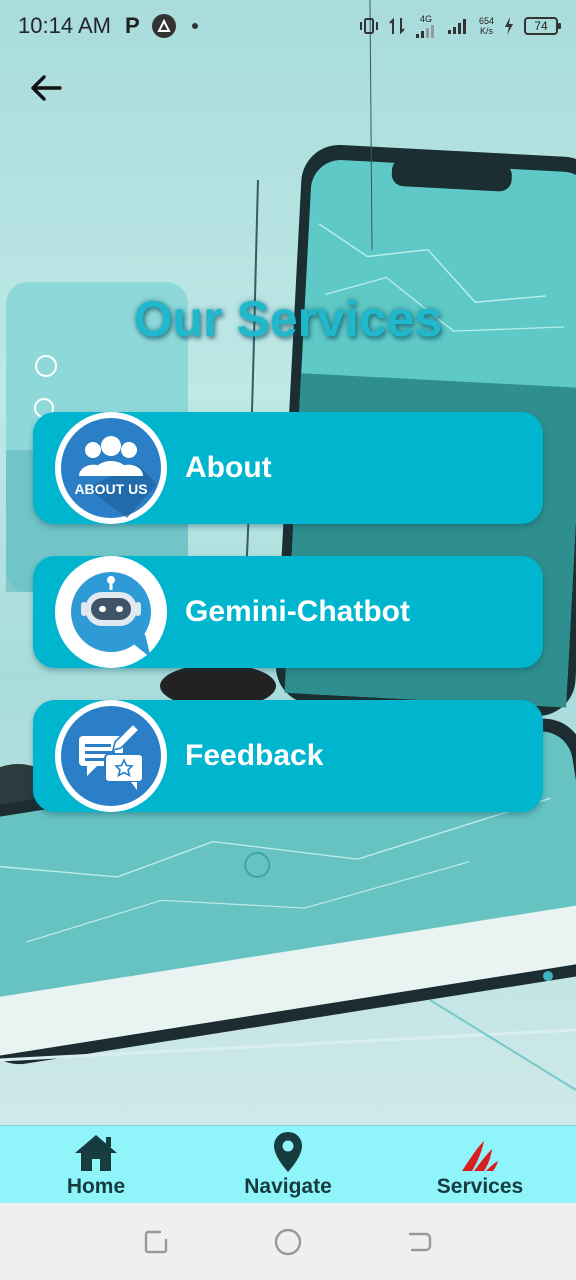  I want to click on back-button, so click(46, 88).